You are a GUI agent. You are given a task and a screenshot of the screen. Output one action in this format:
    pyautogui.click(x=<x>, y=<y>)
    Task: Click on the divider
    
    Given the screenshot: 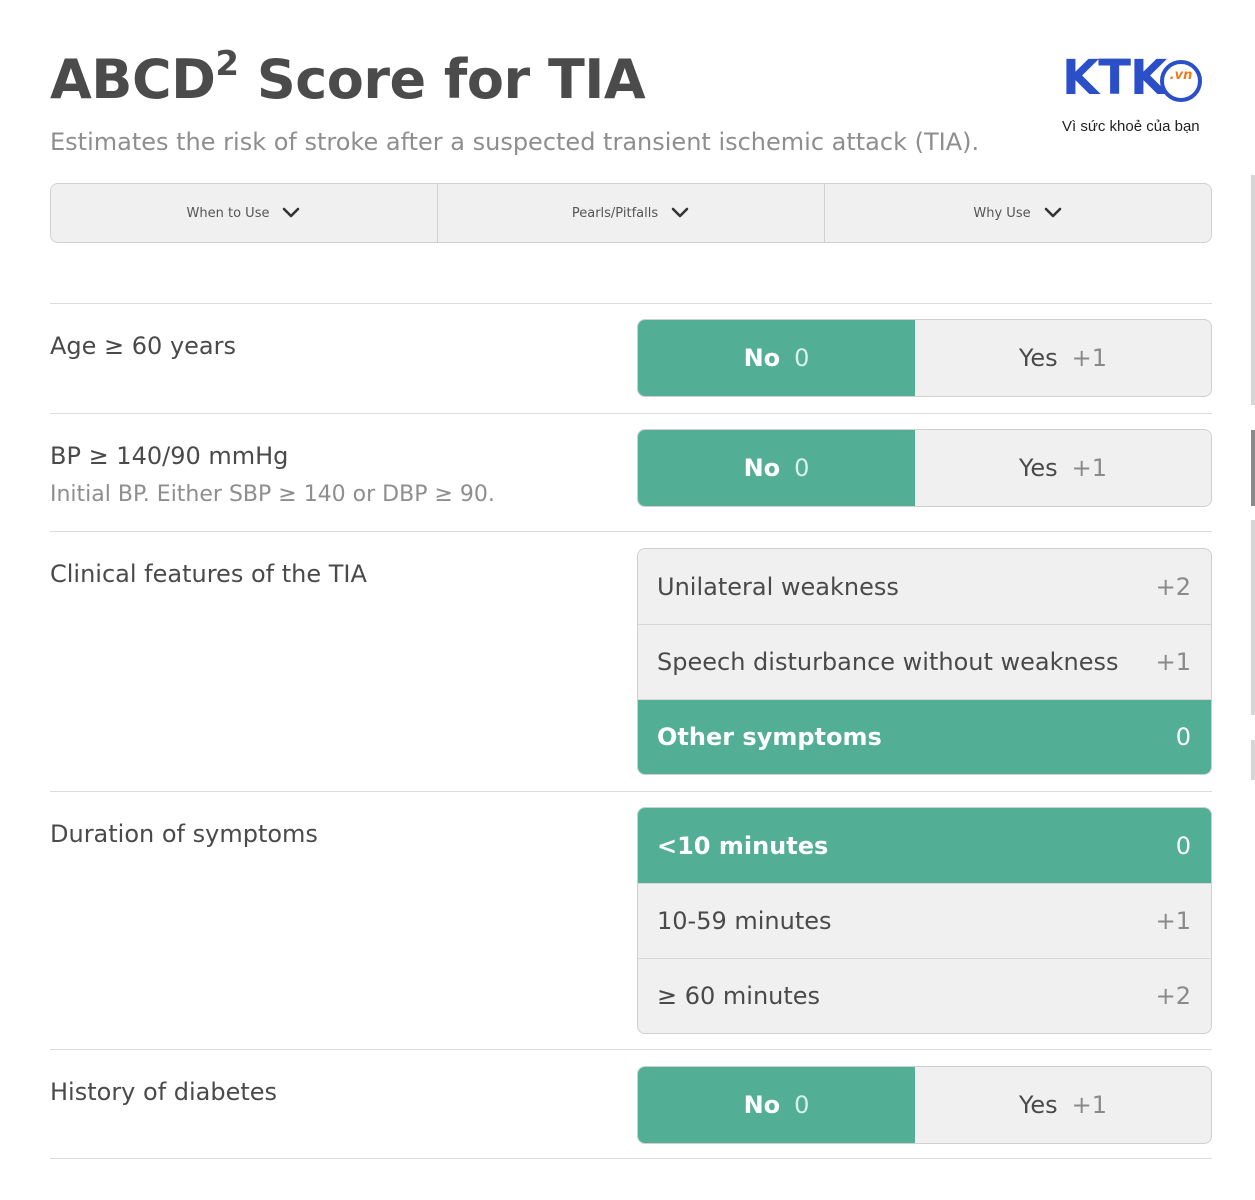 What is the action you would take?
    pyautogui.click(x=631, y=1158)
    